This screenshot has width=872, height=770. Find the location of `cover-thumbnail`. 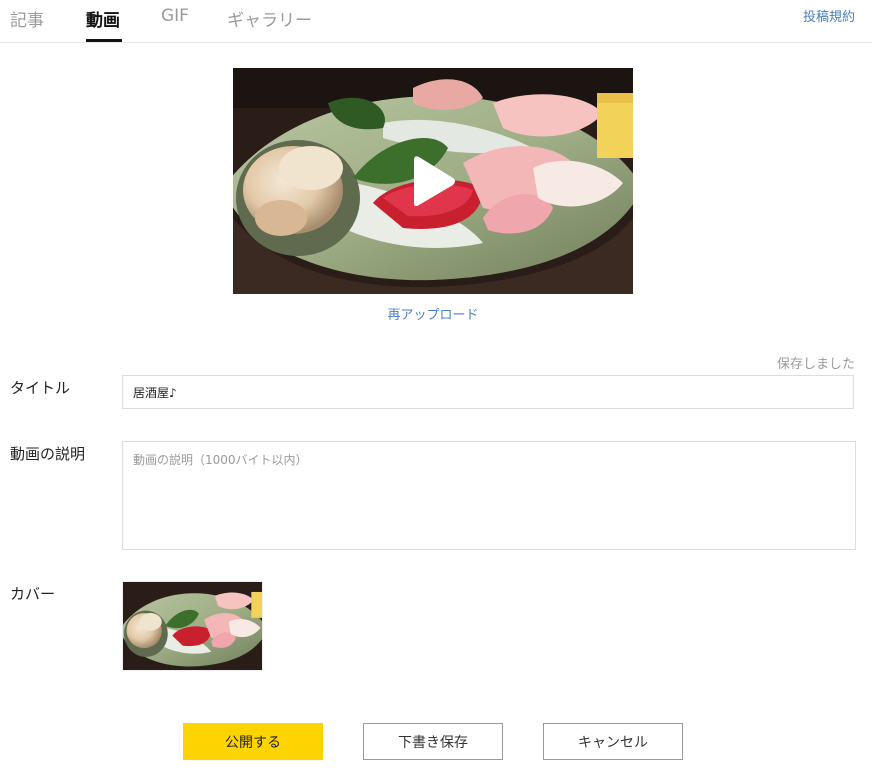

cover-thumbnail is located at coordinates (192, 626).